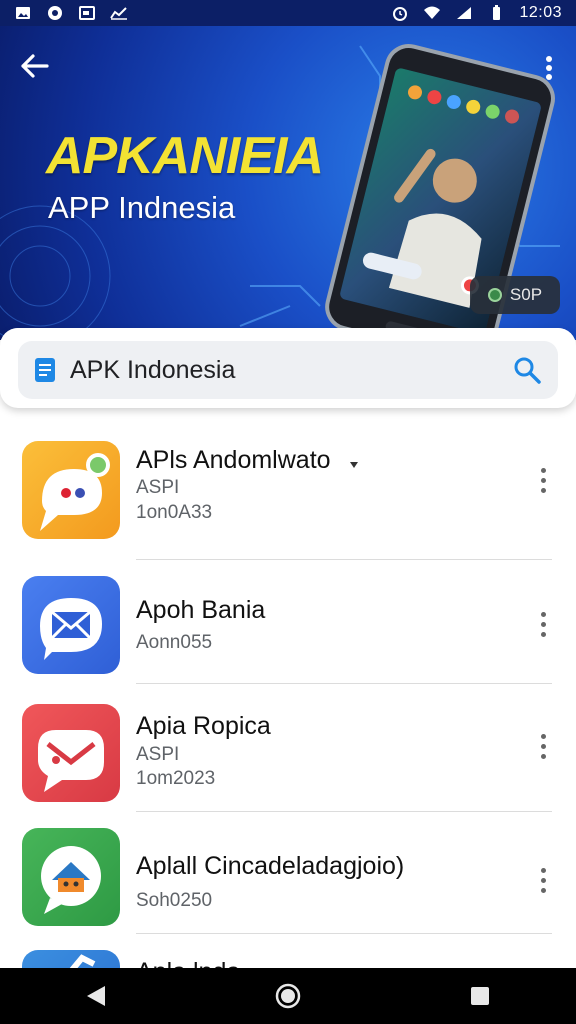 The image size is (576, 1024). Describe the element at coordinates (354, 465) in the screenshot. I see `chevron-down-icon` at that location.